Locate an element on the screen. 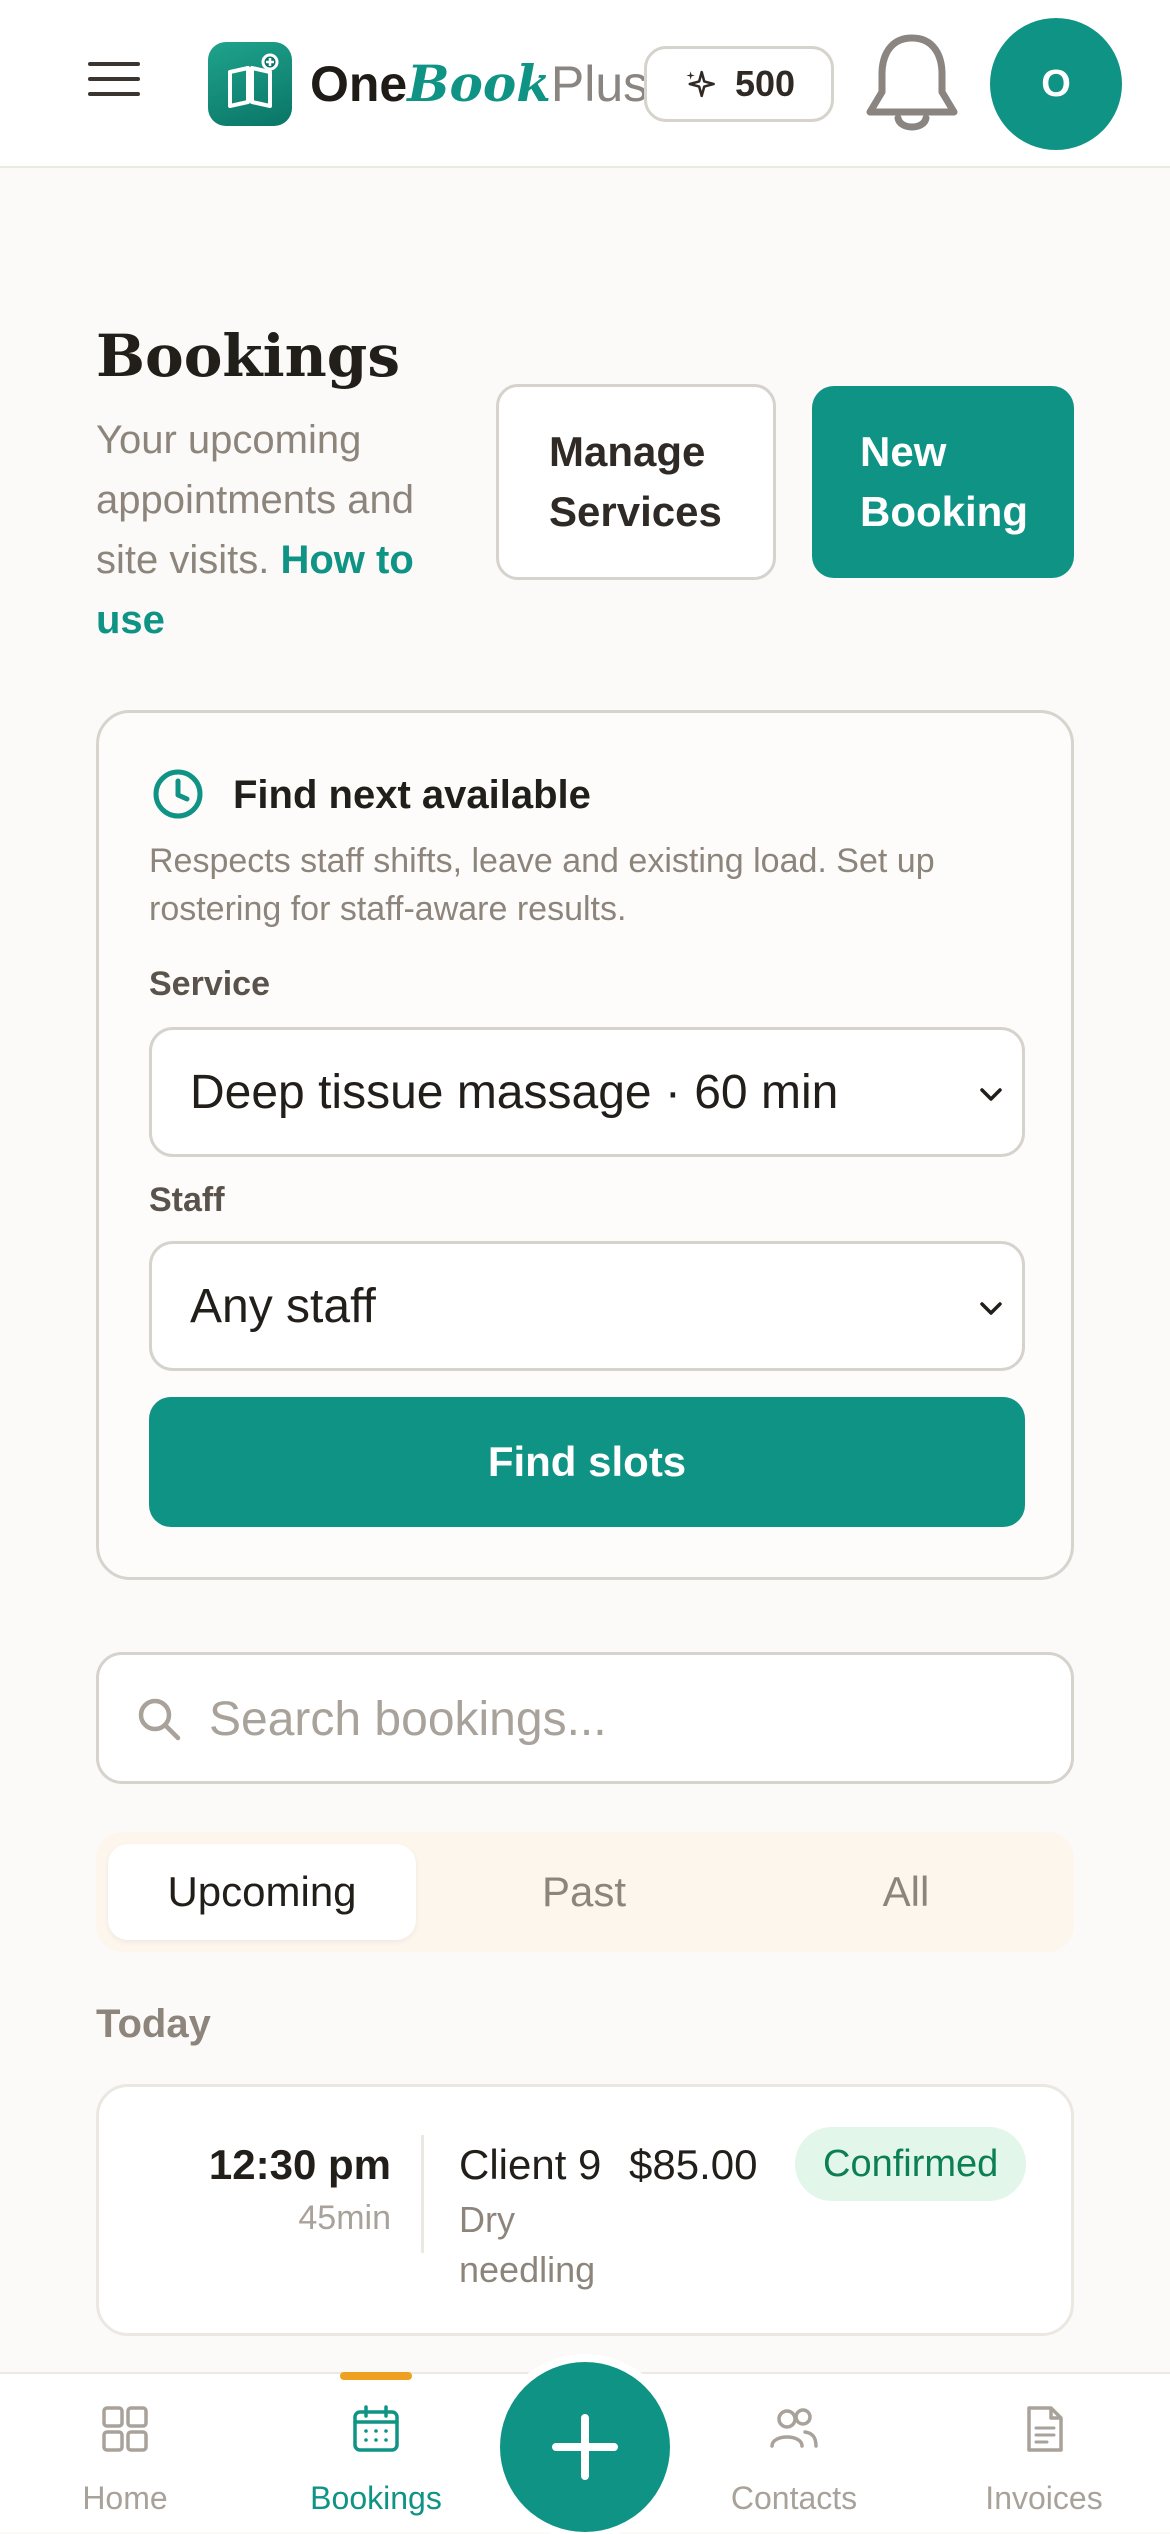 This screenshot has width=1170, height=2534. app-logo-text: OneBookPlus is located at coordinates (479, 84).